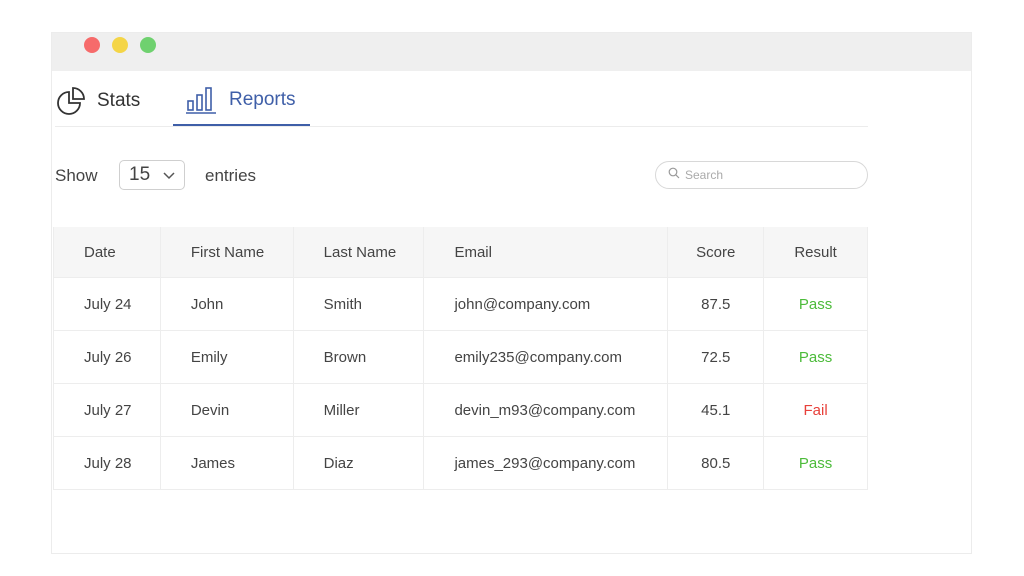  Describe the element at coordinates (76, 175) in the screenshot. I see `show-label: Show` at that location.